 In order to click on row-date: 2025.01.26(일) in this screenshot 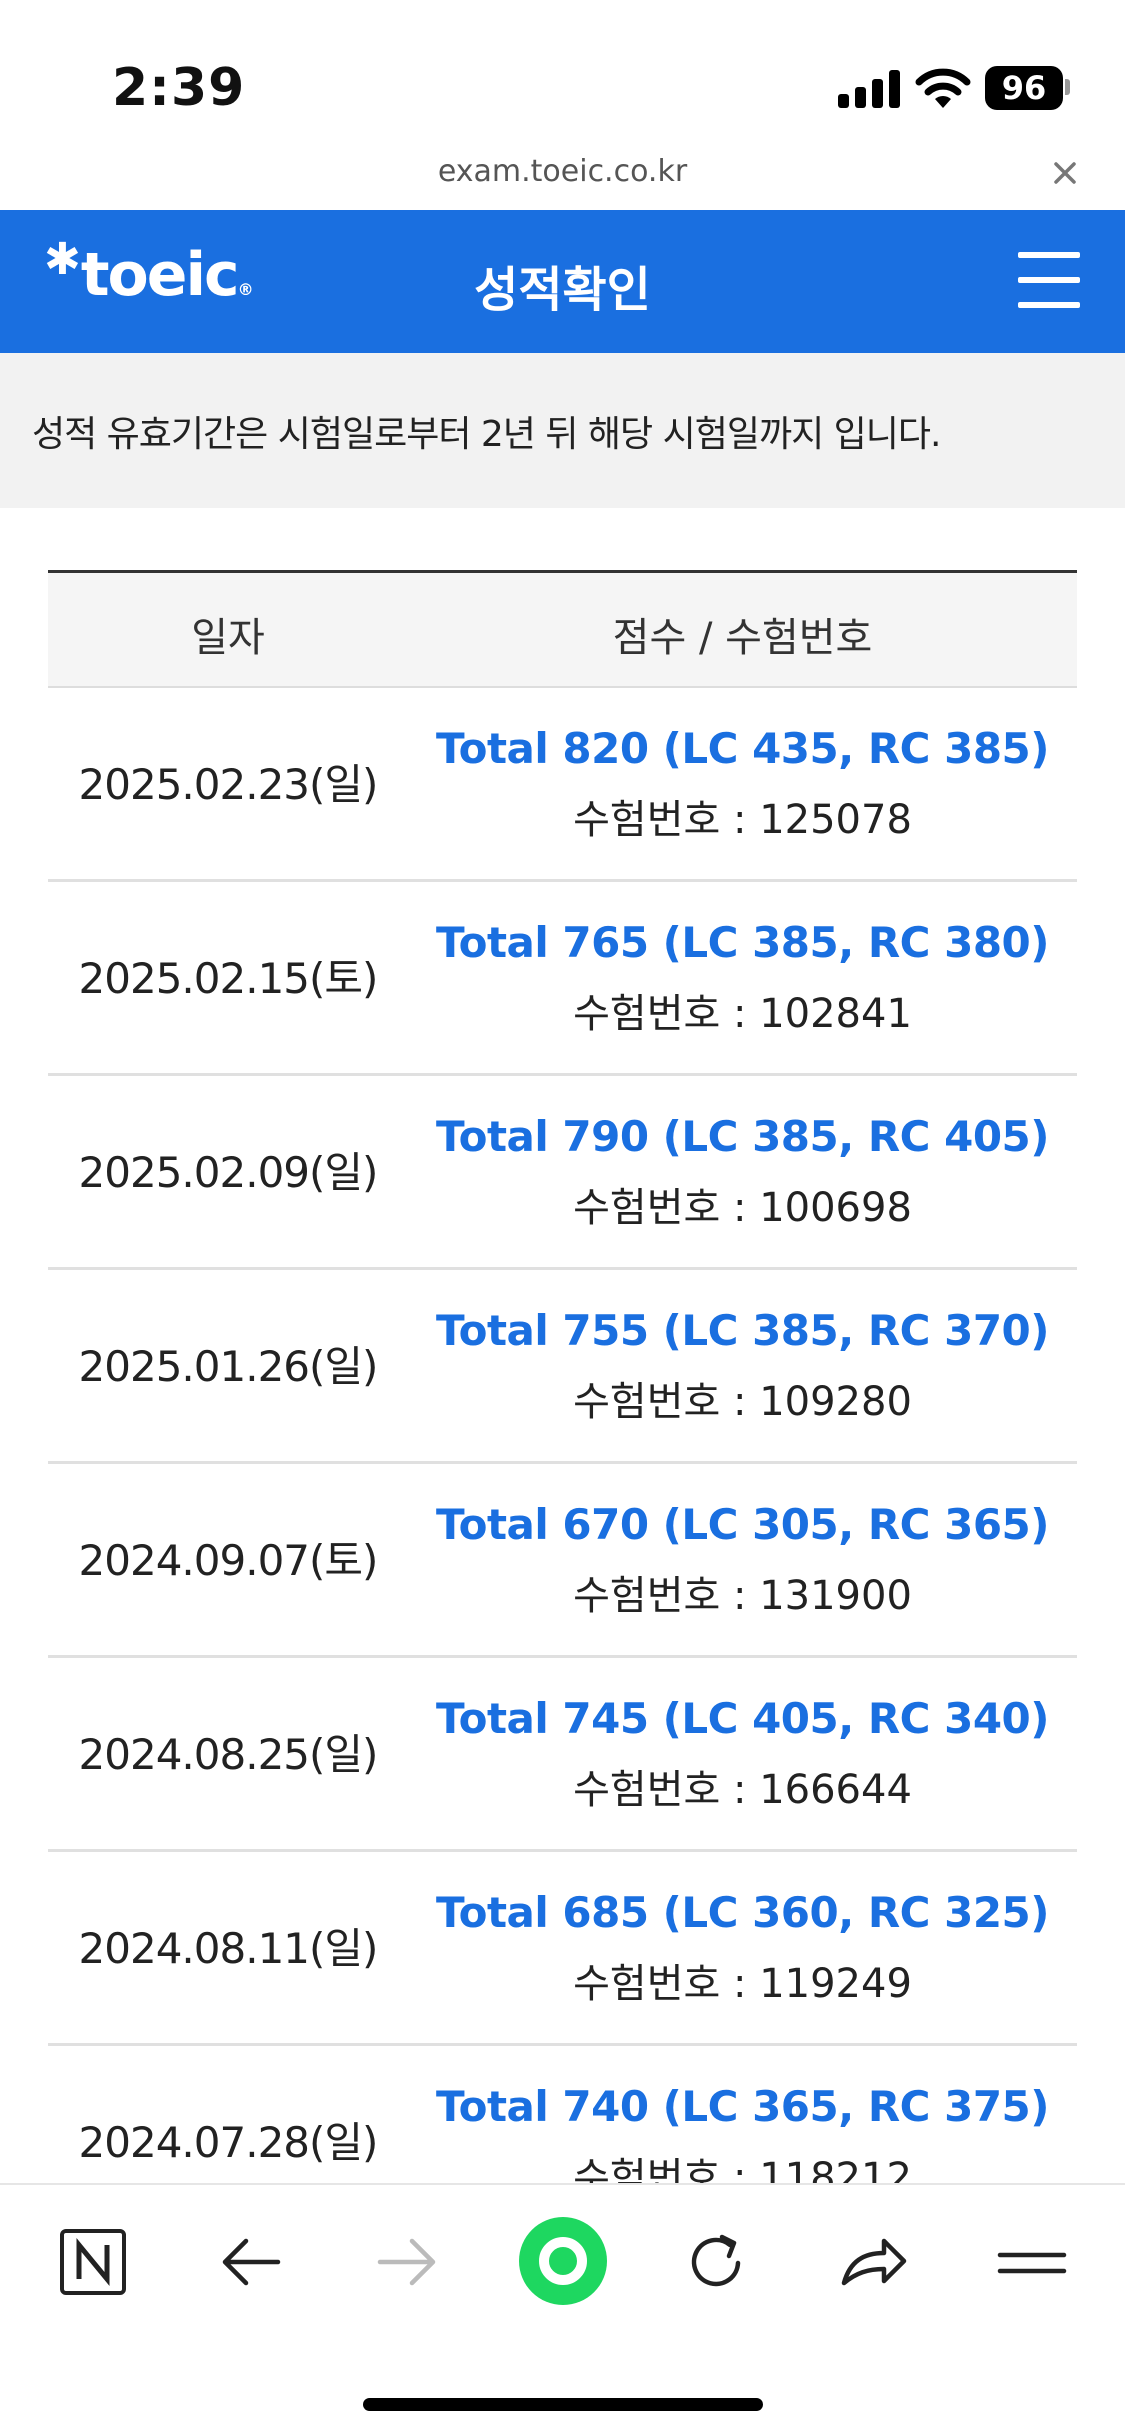, I will do `click(228, 1366)`.